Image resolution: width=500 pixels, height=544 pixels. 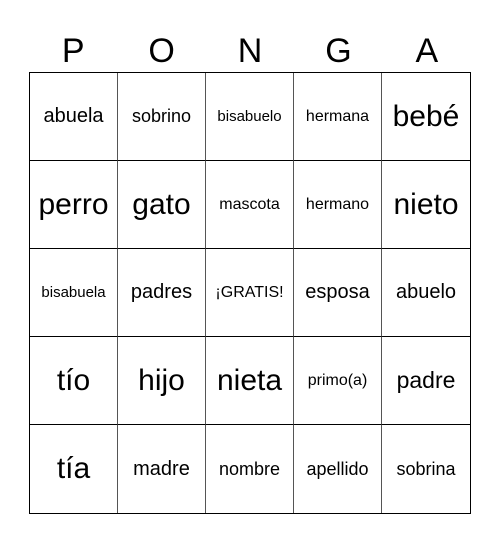 I want to click on bingo-cell: nombre, so click(x=250, y=469).